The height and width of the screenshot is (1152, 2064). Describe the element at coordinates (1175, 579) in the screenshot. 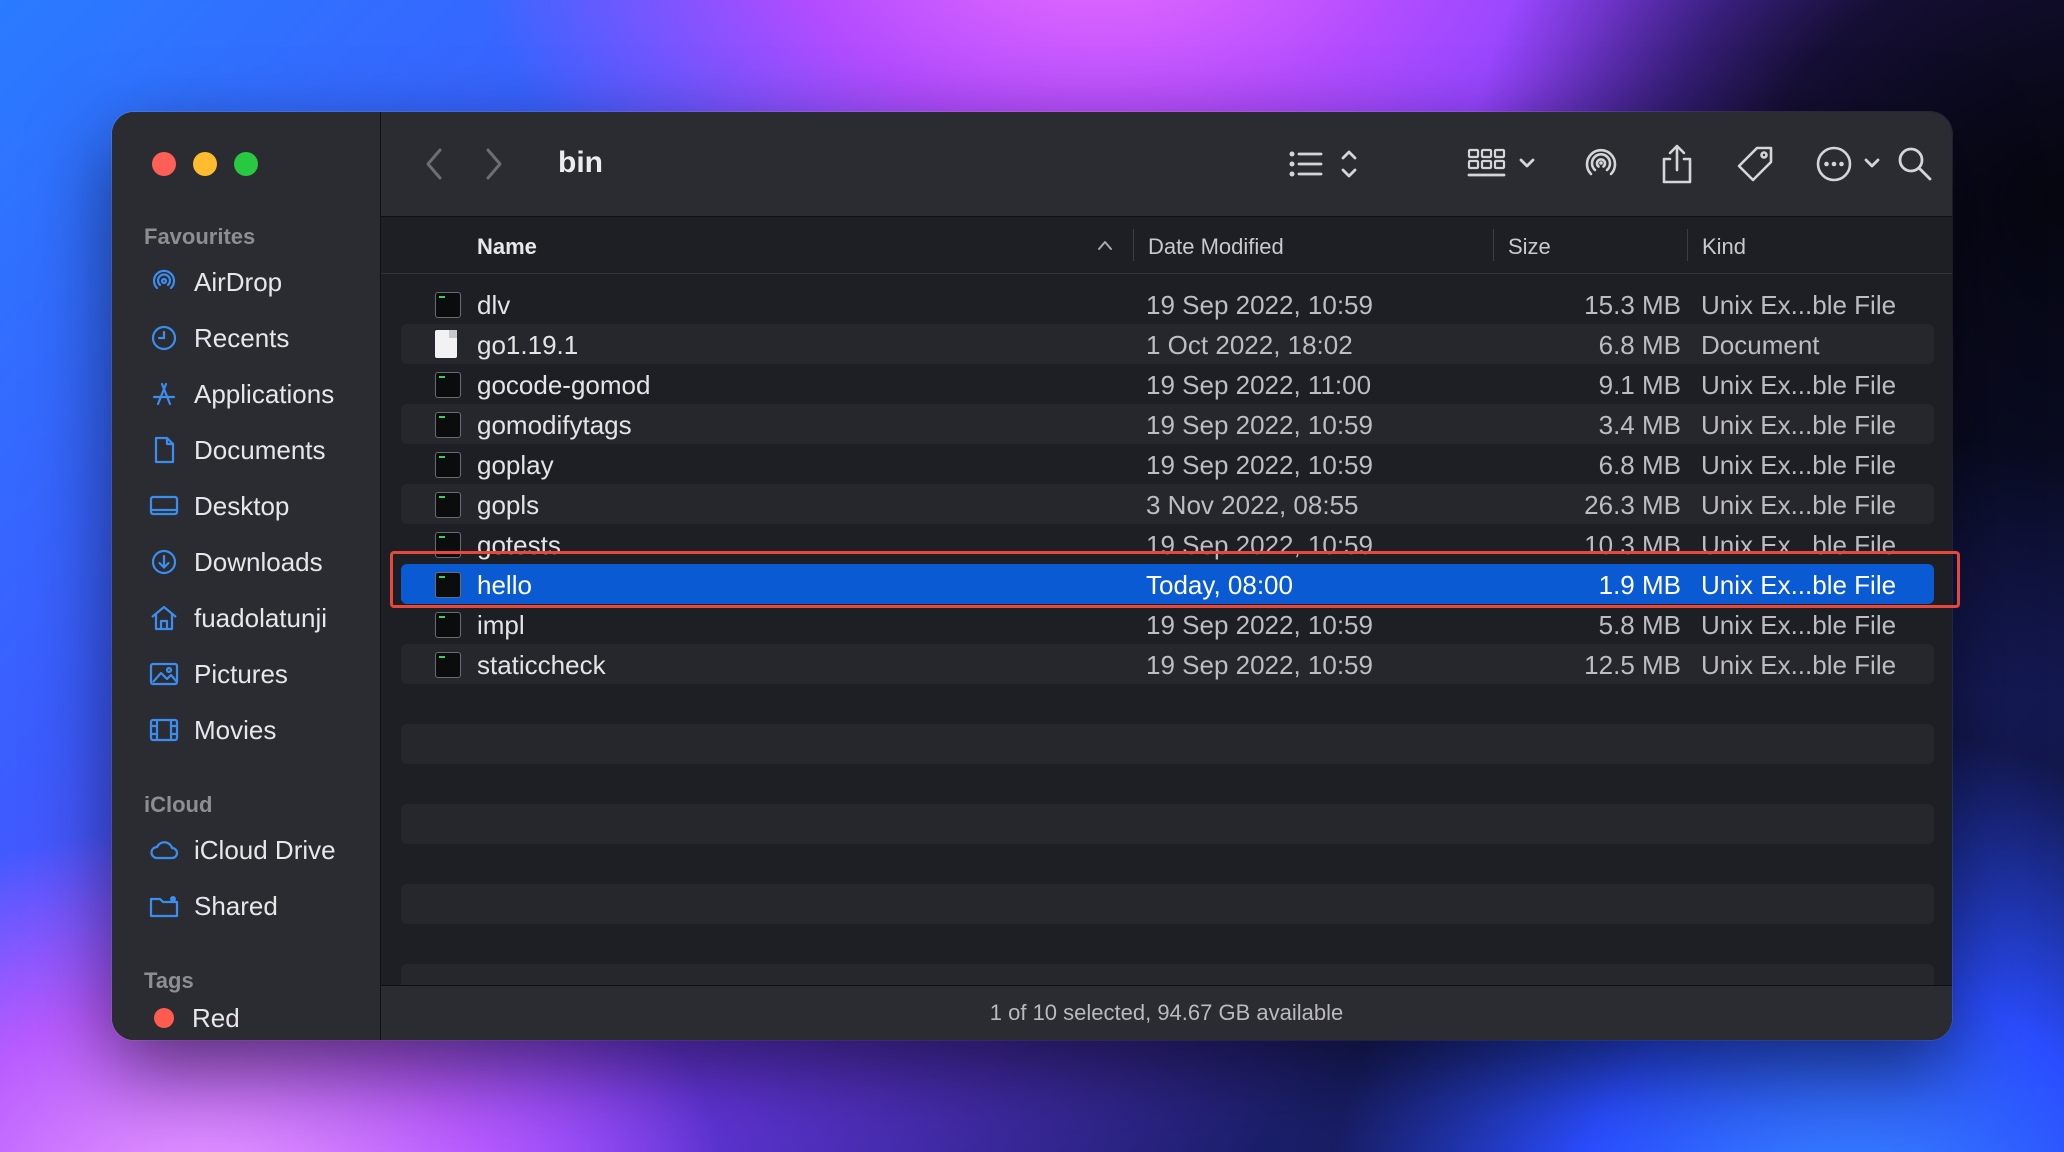

I see `annotation-highlight-box` at that location.